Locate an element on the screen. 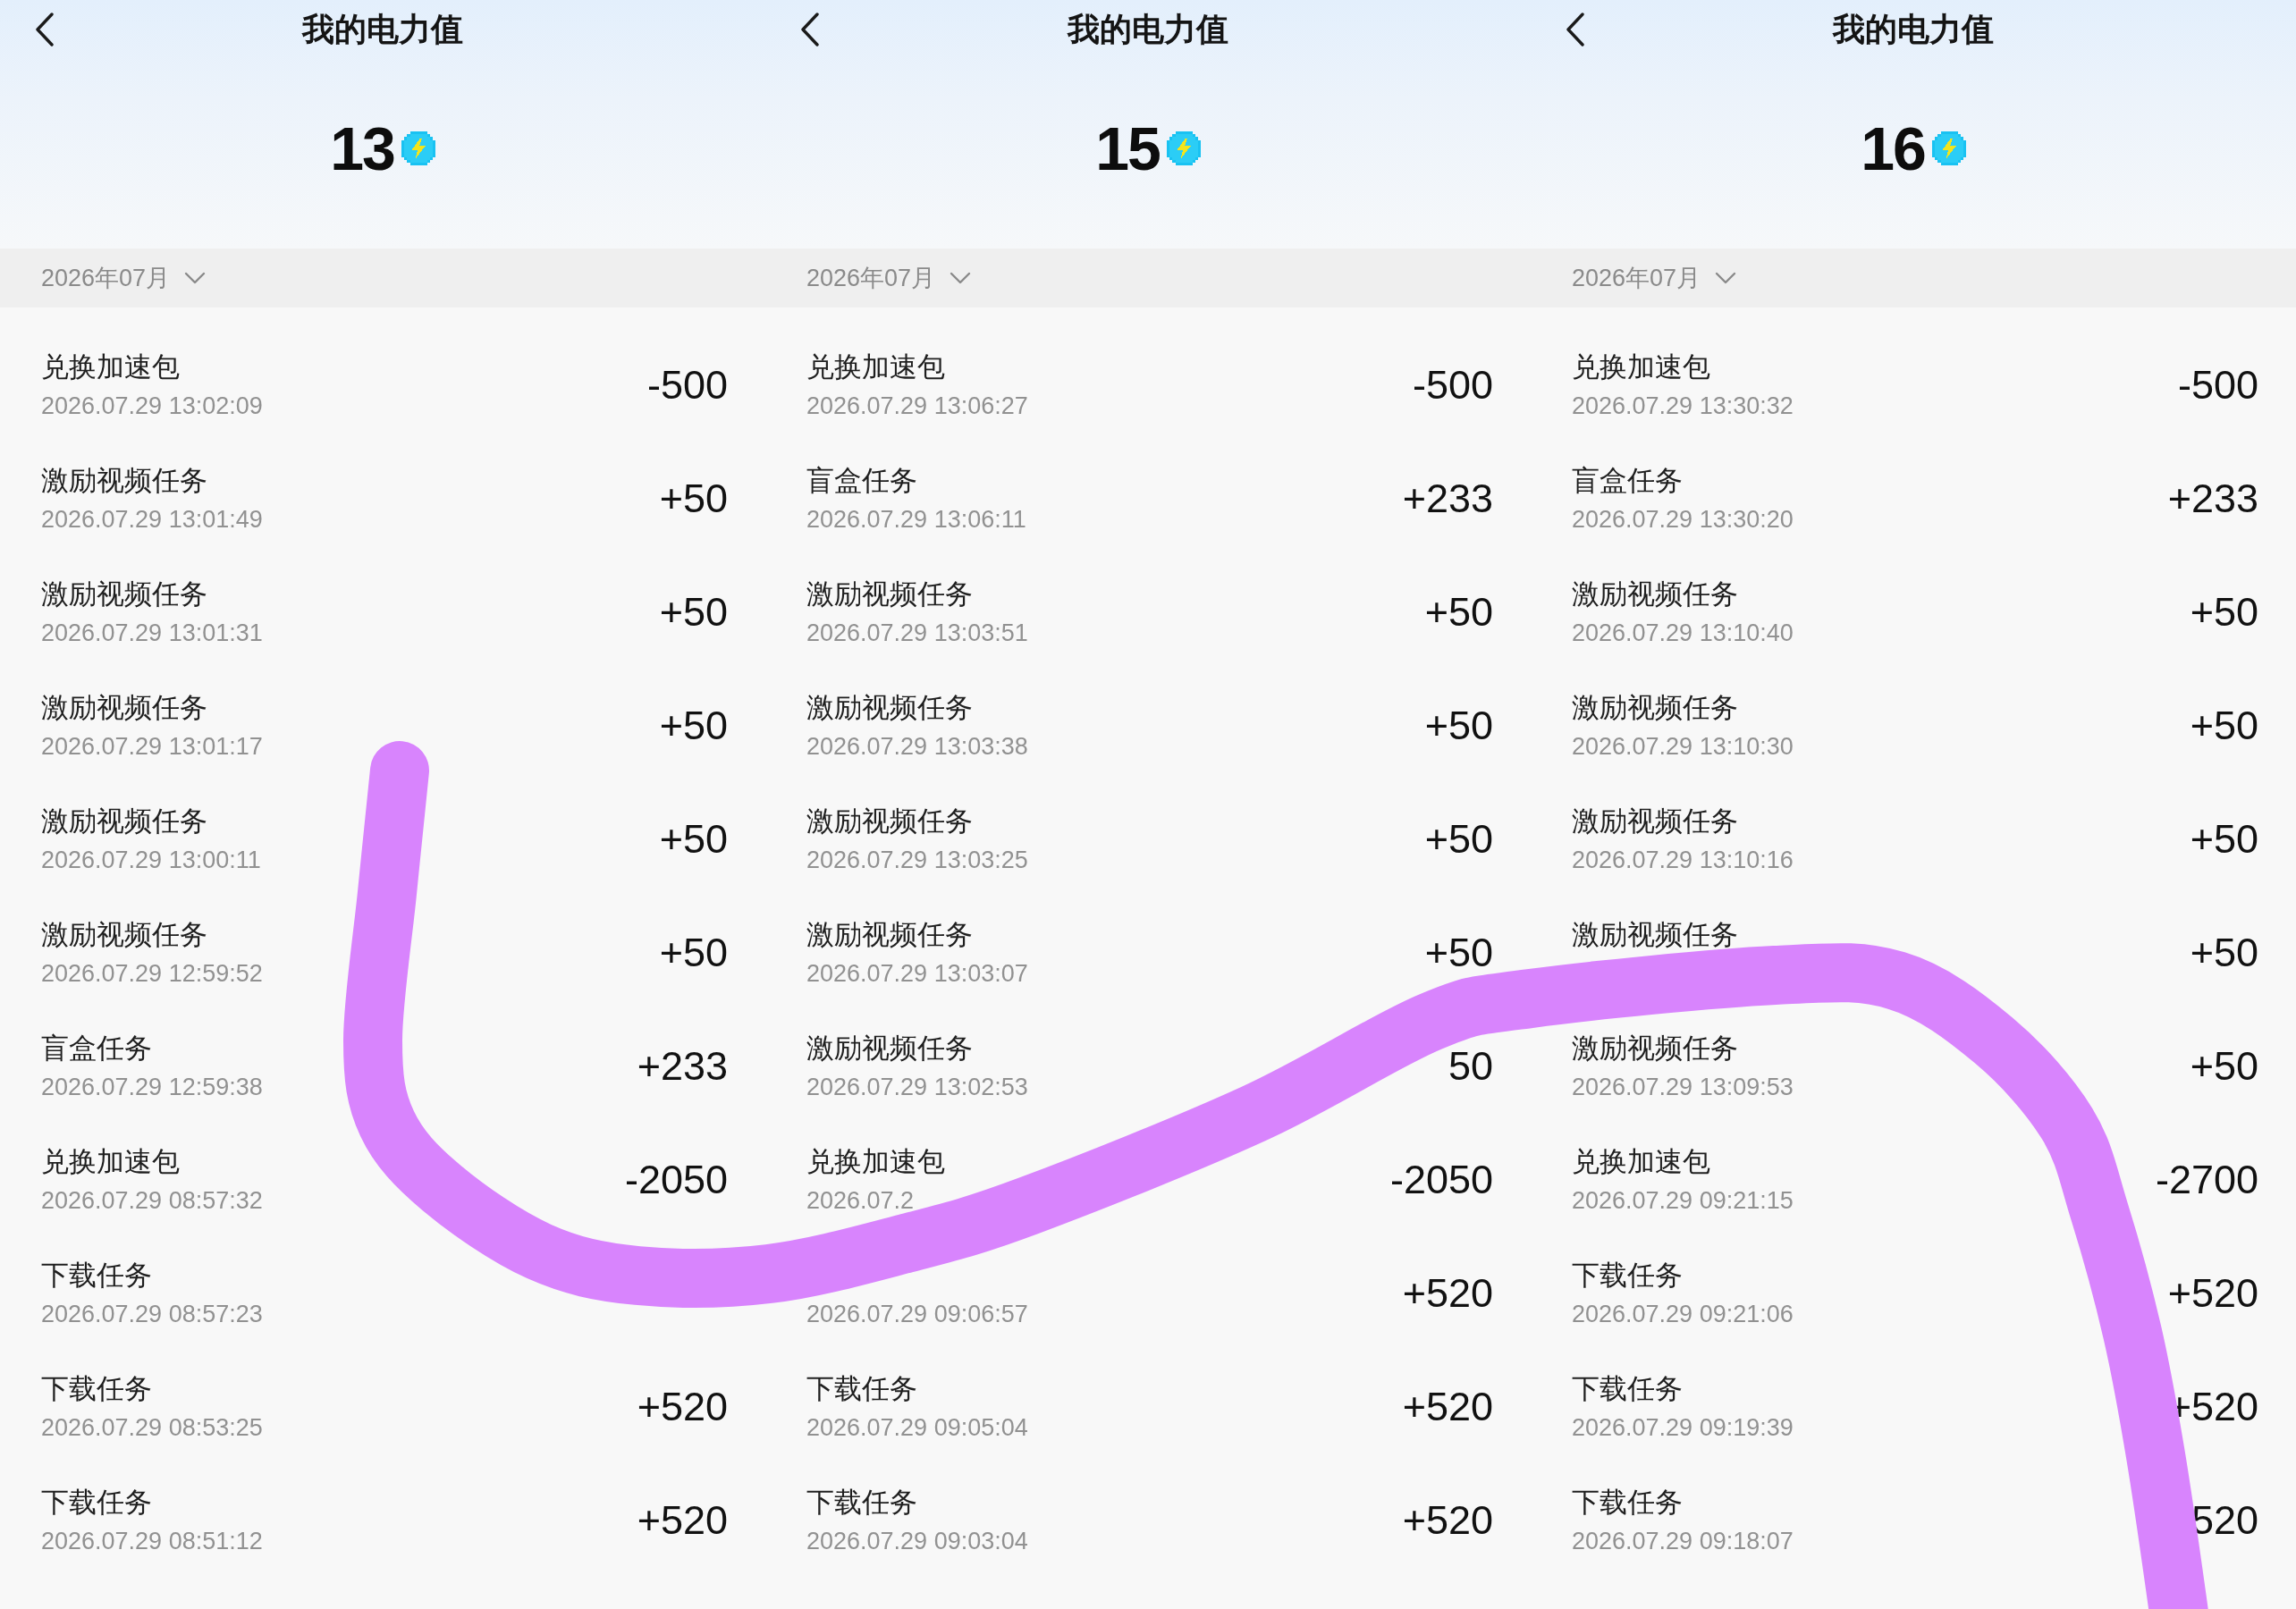 This screenshot has width=2296, height=1609. record-time: 2026.07.29 13:09:53 is located at coordinates (1683, 1087).